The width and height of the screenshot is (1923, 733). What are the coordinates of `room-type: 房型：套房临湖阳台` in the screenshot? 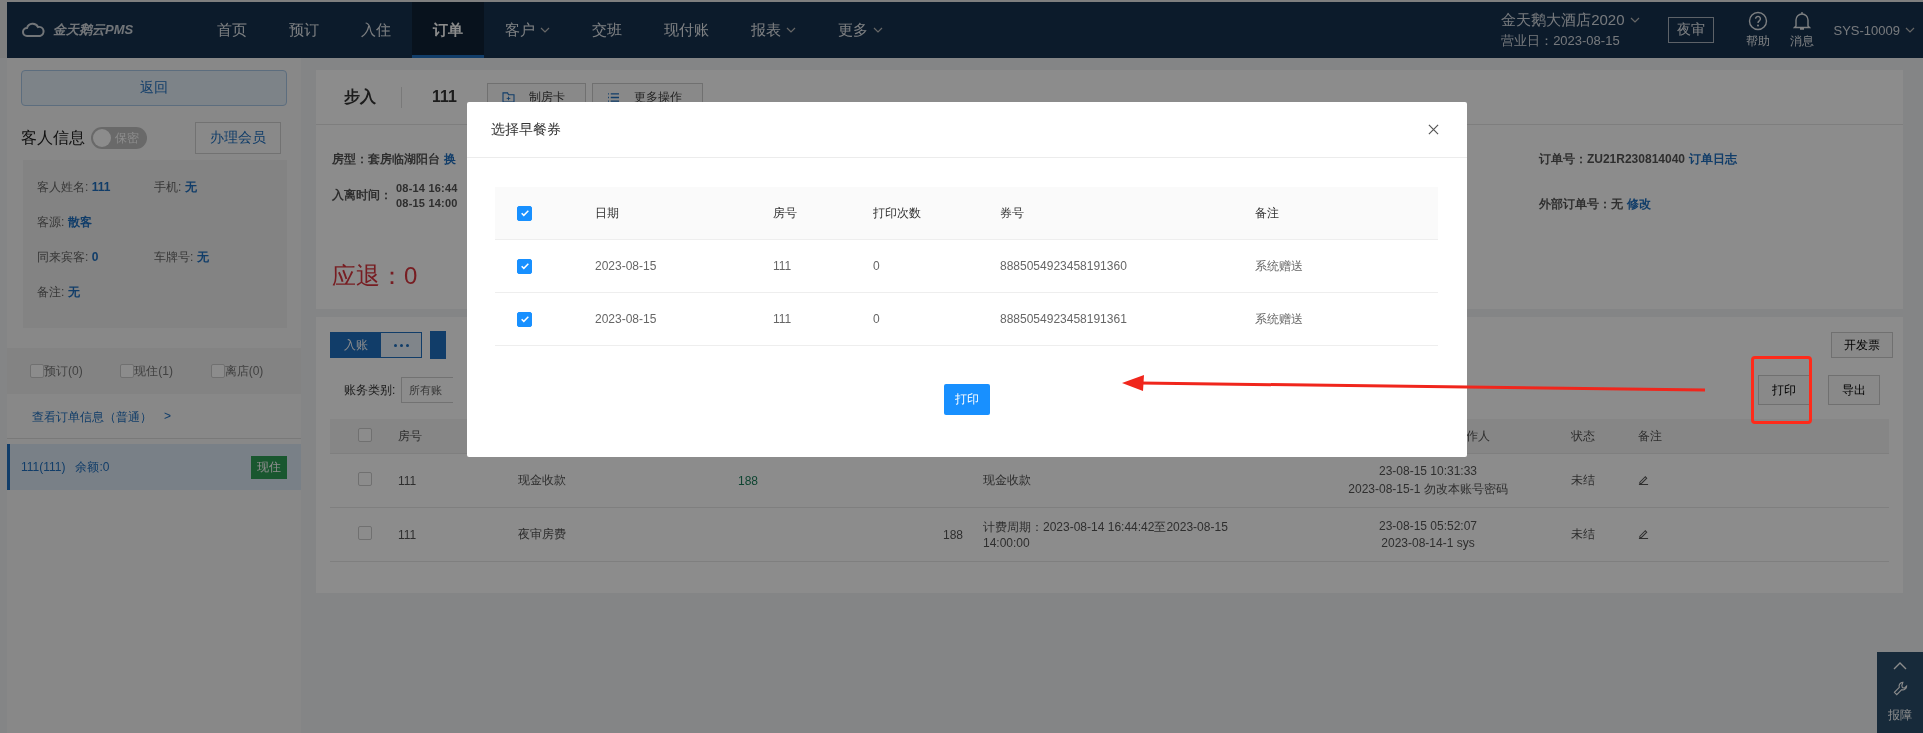 It's located at (386, 159).